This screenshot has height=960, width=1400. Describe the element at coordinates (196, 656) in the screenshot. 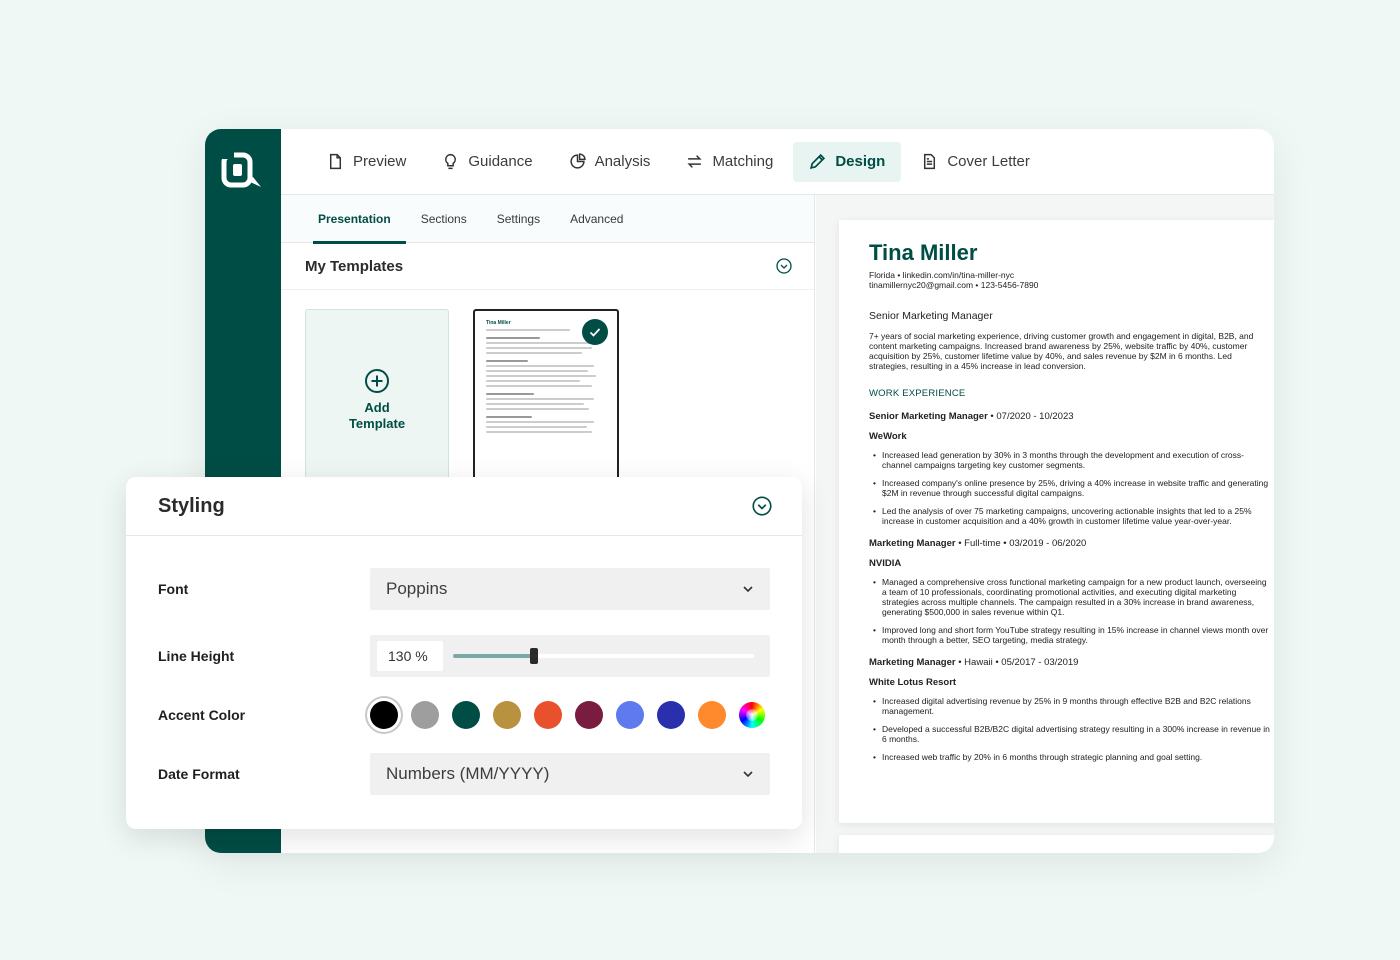

I see `line-height-label: Line Height` at that location.